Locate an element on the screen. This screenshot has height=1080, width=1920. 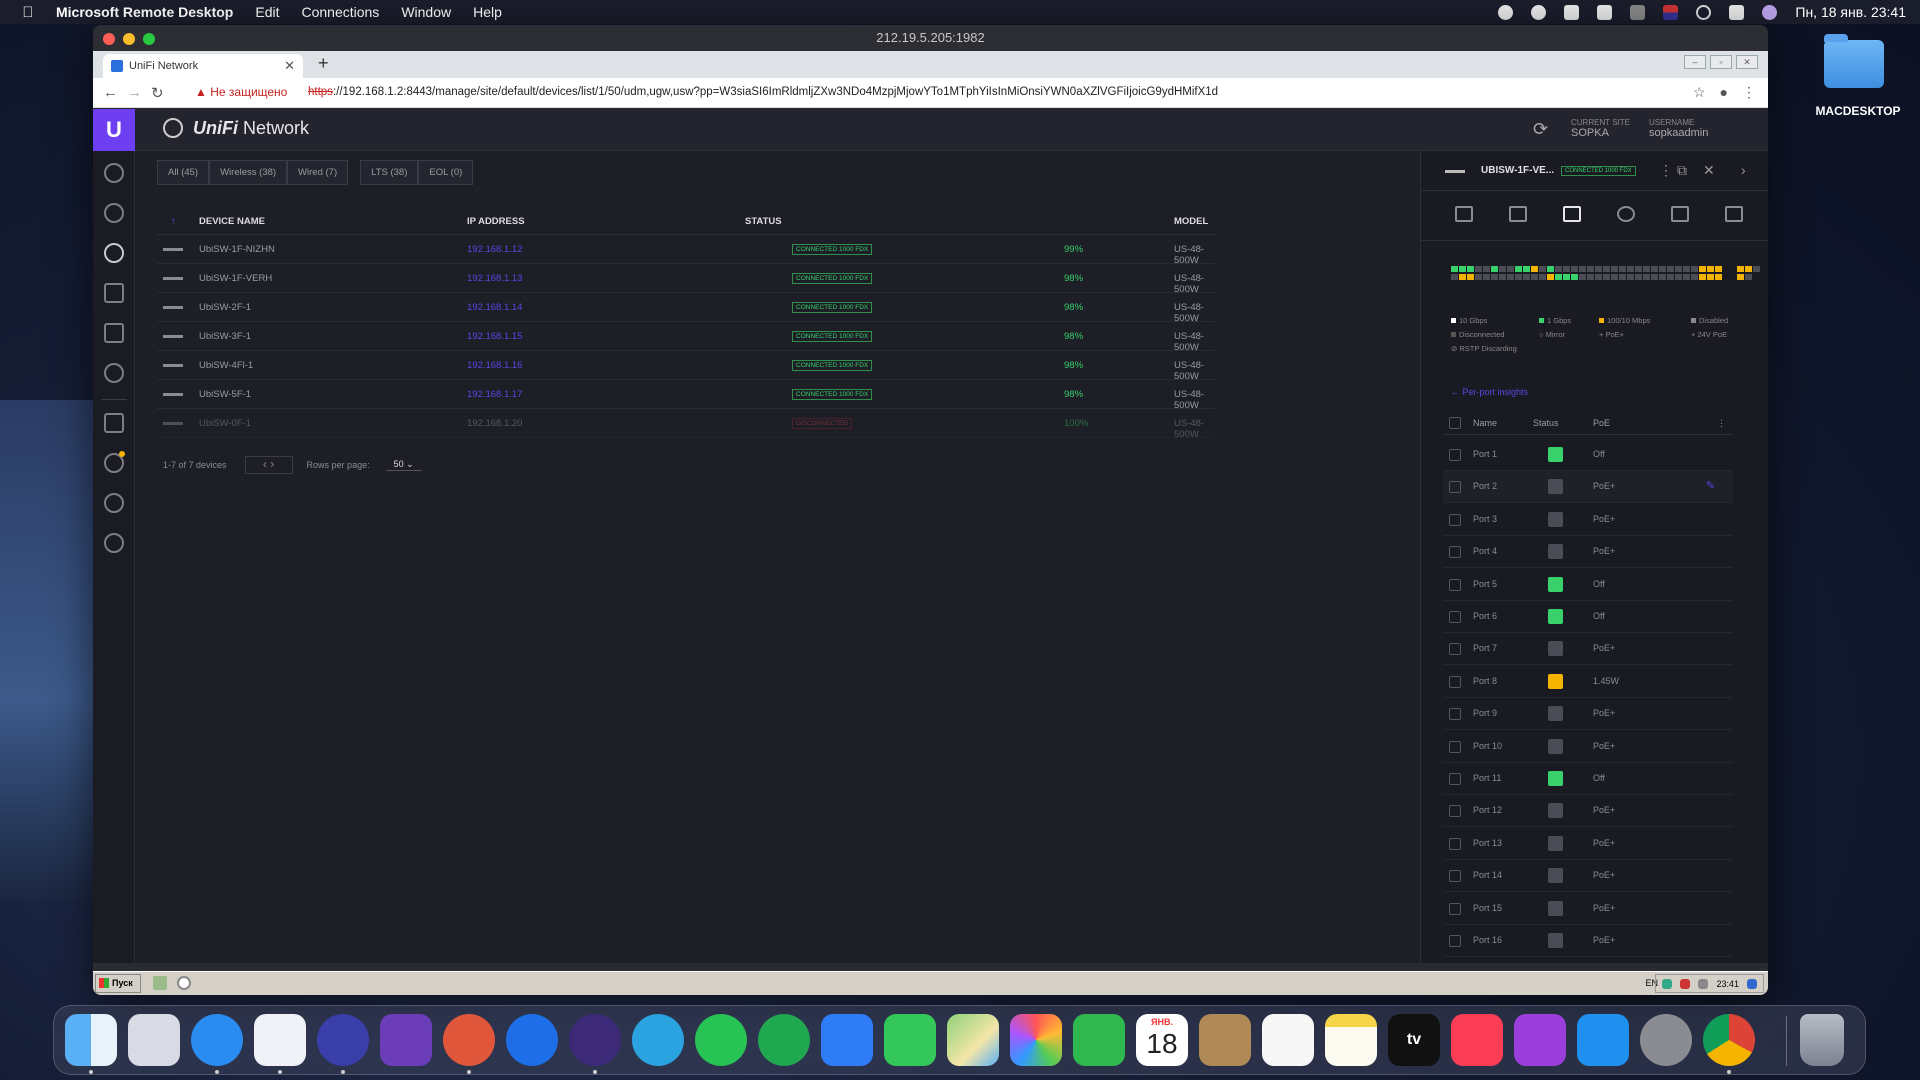
shield-check-icon is located at coordinates (1506, 12).